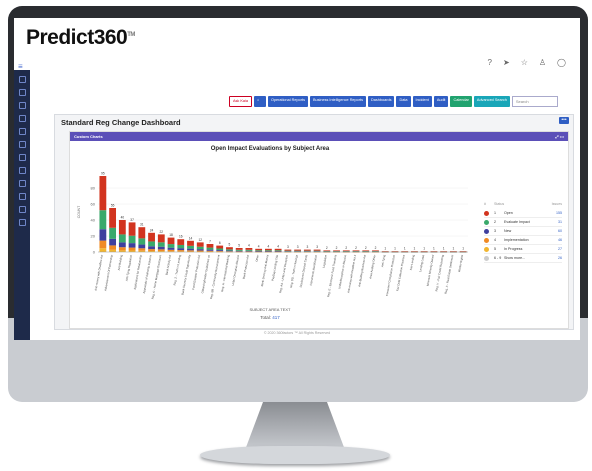  What do you see at coordinates (287, 101) in the screenshot?
I see `operational-reports-button: Operational Reports` at bounding box center [287, 101].